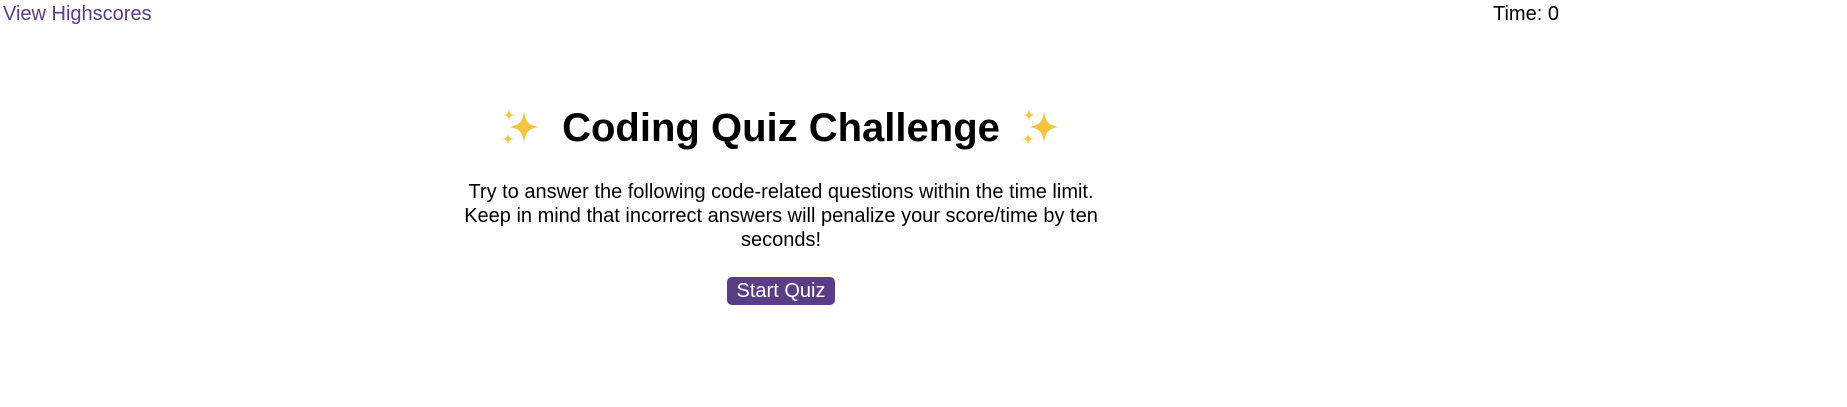  I want to click on title-row: Coding Quiz Challenge, so click(781, 128).